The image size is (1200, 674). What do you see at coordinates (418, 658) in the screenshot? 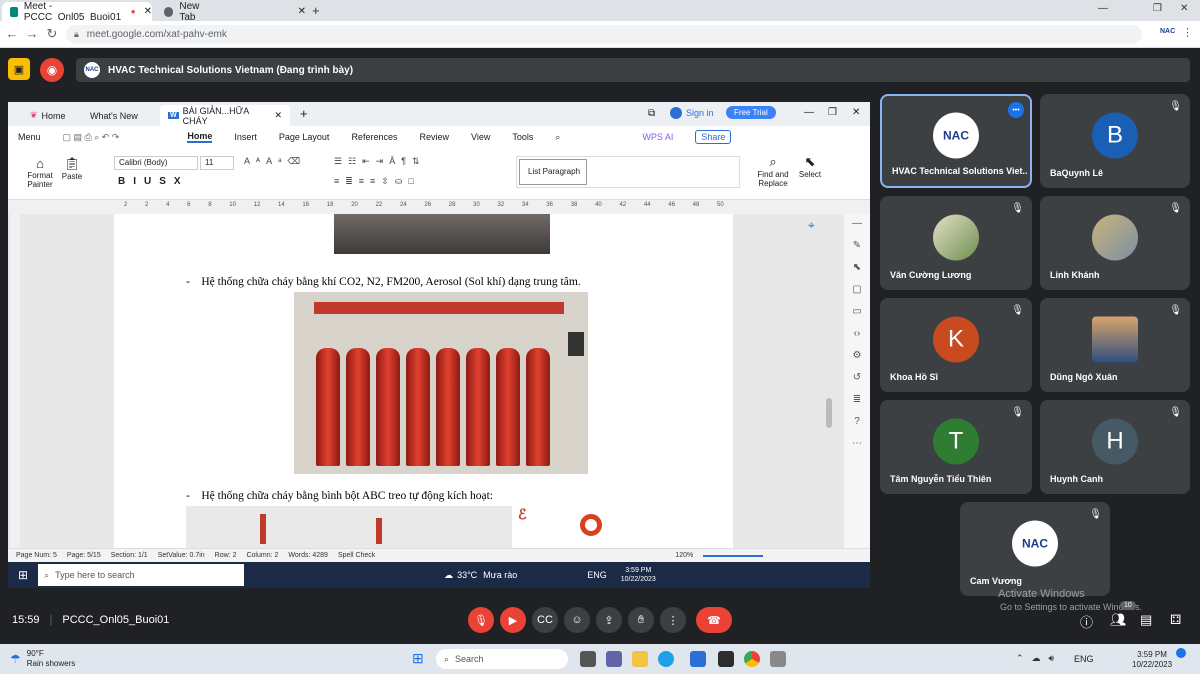
I see `windows-start-icon: ⊞` at bounding box center [418, 658].